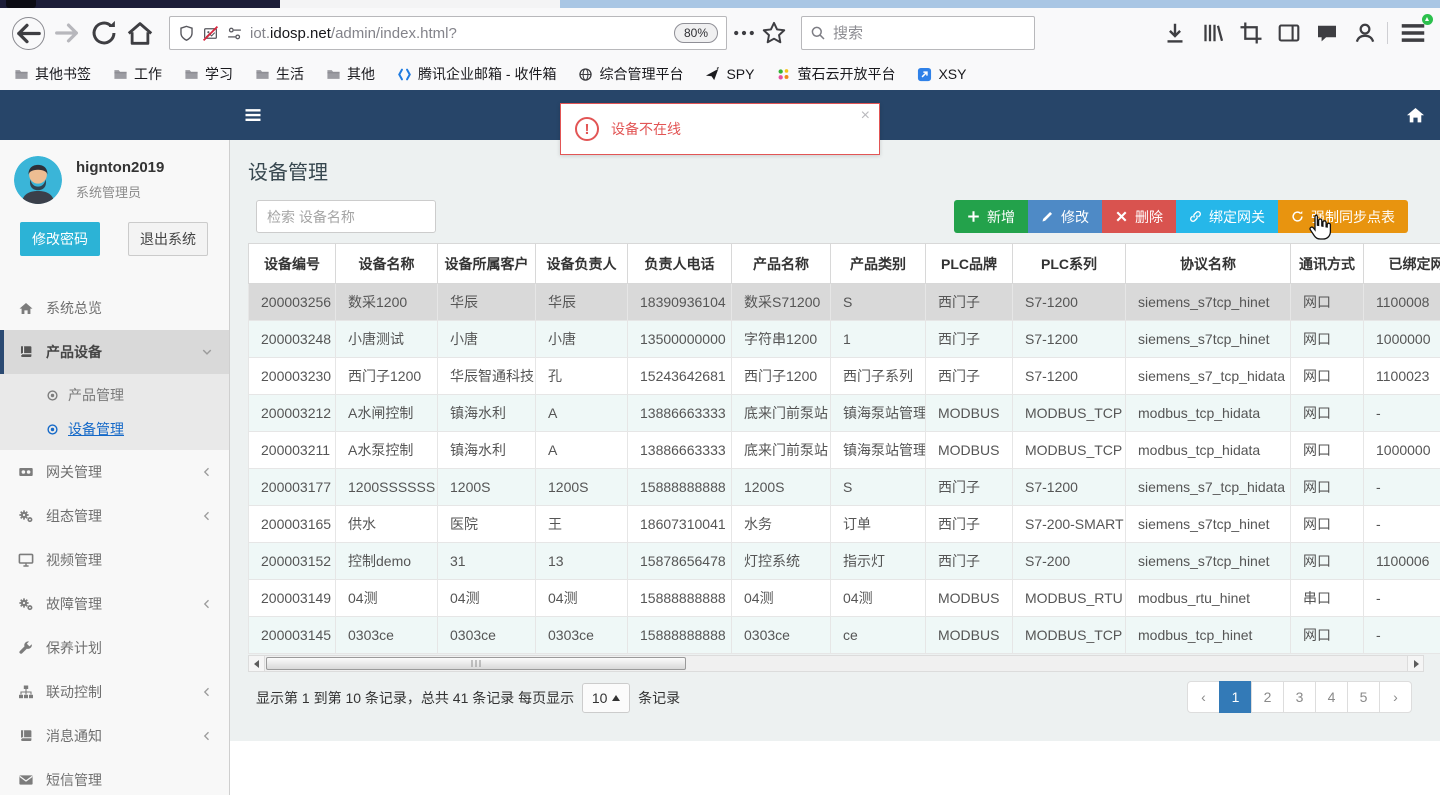  Describe the element at coordinates (744, 33) in the screenshot. I see `page-actions-button` at that location.